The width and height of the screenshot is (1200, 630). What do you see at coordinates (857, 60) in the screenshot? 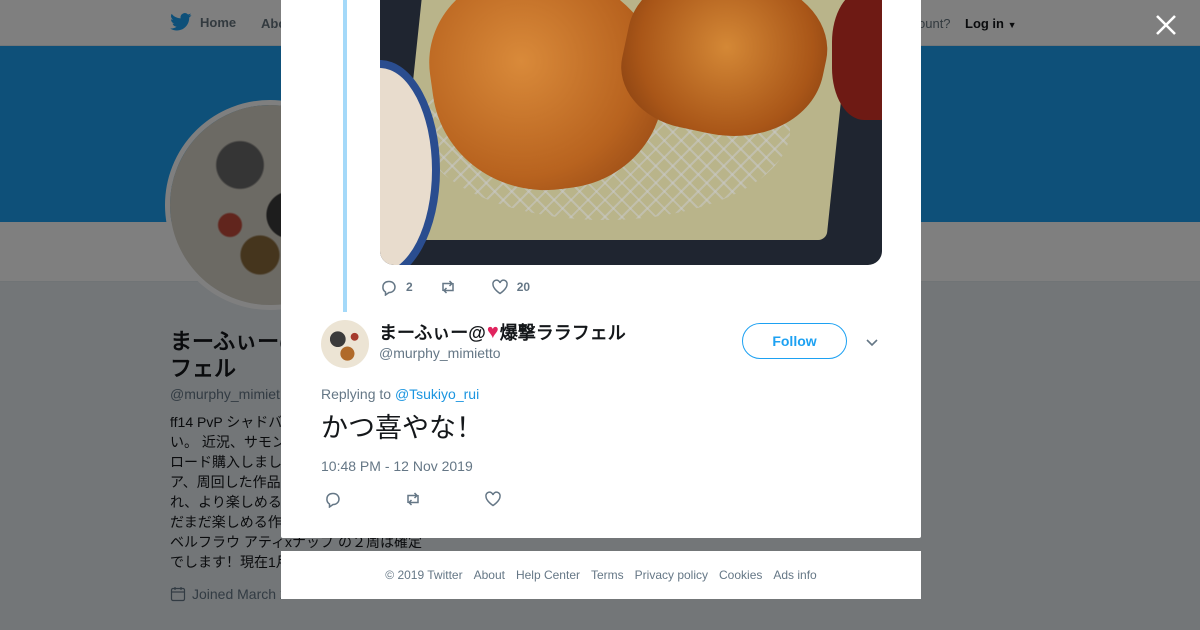
I see `photo-bowl-right` at bounding box center [857, 60].